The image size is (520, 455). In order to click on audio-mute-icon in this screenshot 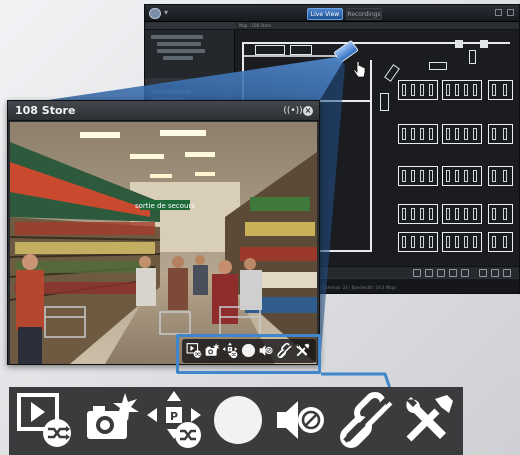, I will do `click(302, 420)`.